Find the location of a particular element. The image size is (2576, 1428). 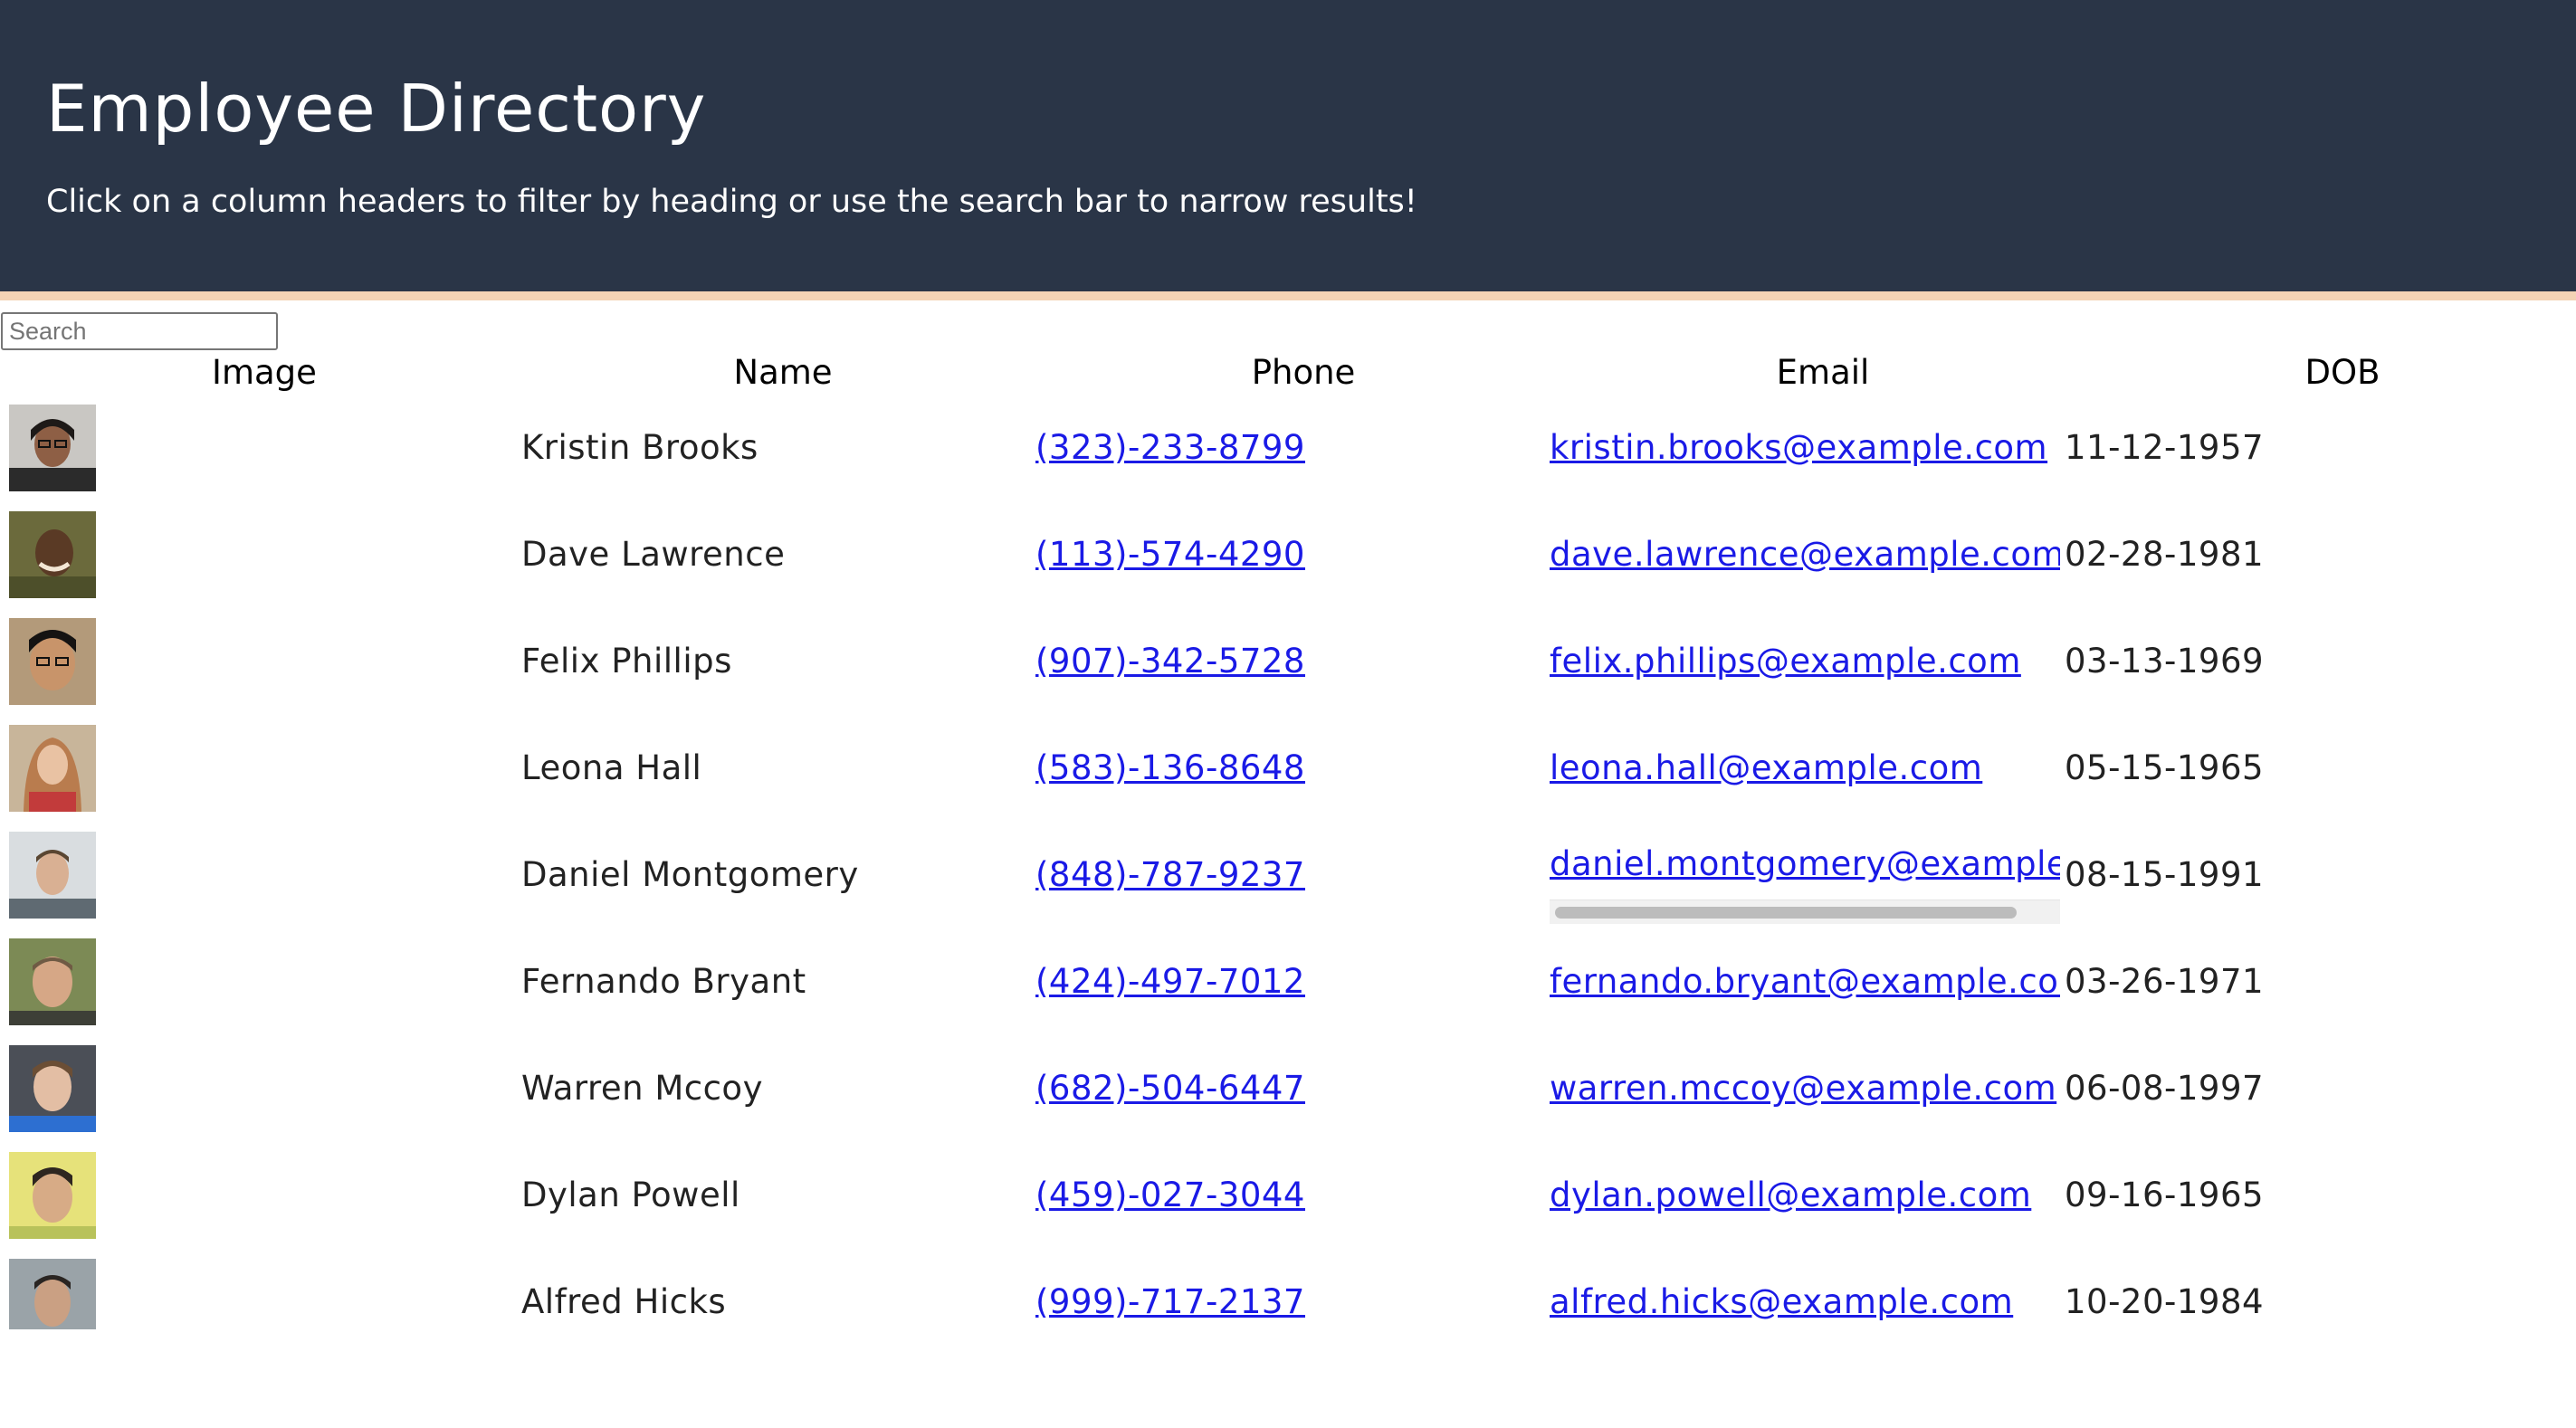

email-cell: dylan.powell@example.com is located at coordinates (1805, 1195).